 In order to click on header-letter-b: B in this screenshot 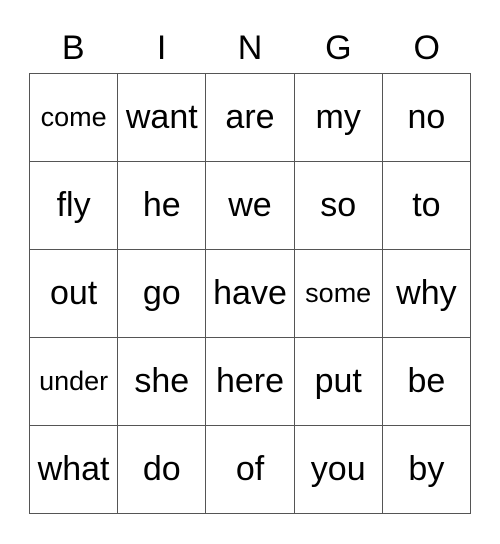, I will do `click(73, 48)`.